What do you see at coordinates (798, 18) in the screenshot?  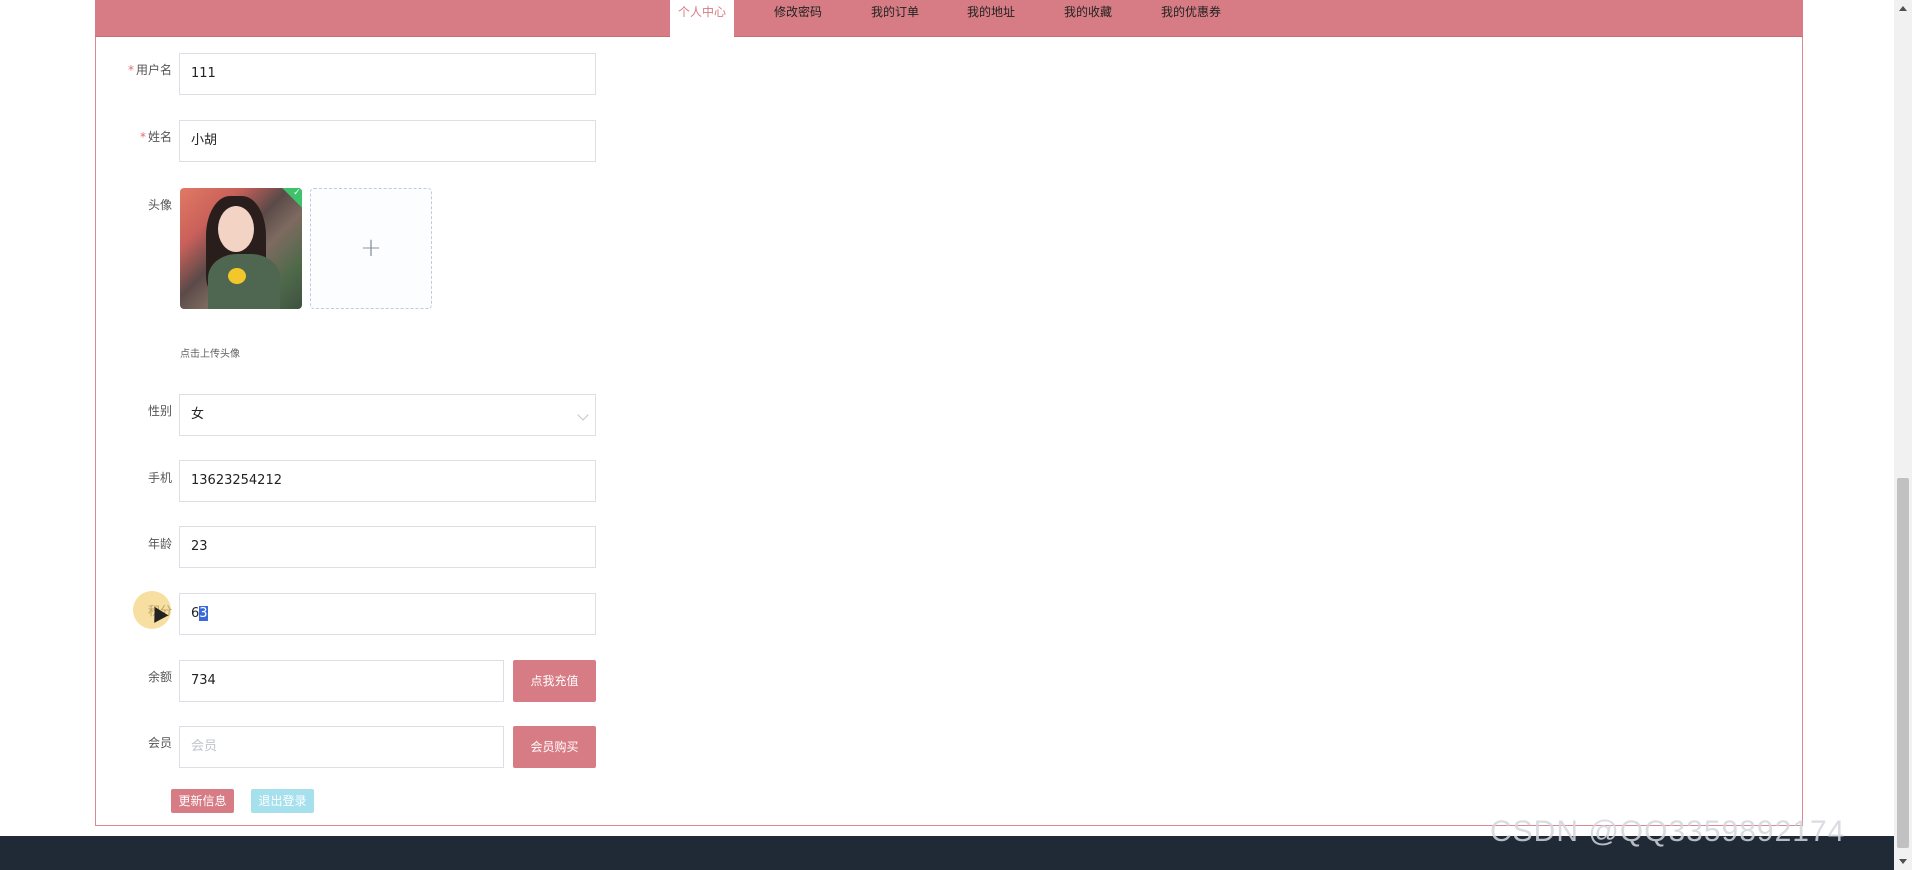 I see `tab-change-password: 修改密码` at bounding box center [798, 18].